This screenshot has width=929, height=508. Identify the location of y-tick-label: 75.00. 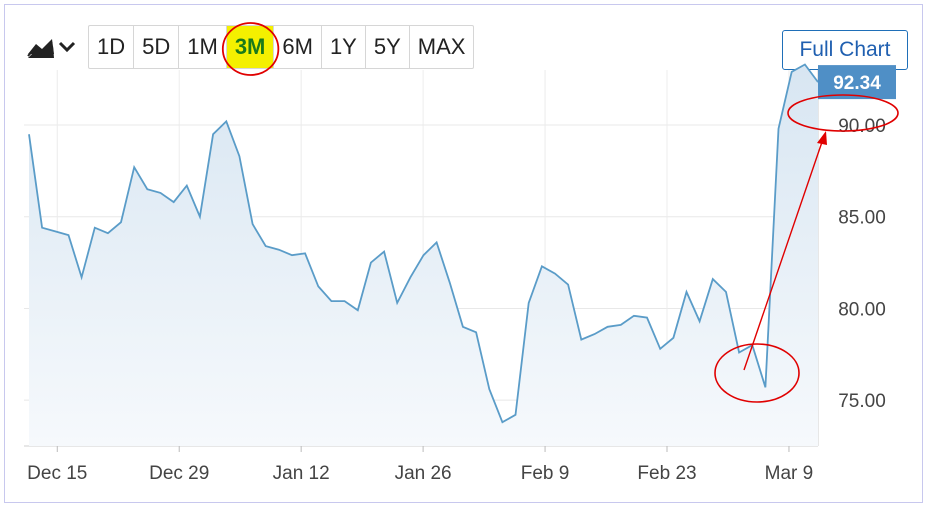
(862, 401).